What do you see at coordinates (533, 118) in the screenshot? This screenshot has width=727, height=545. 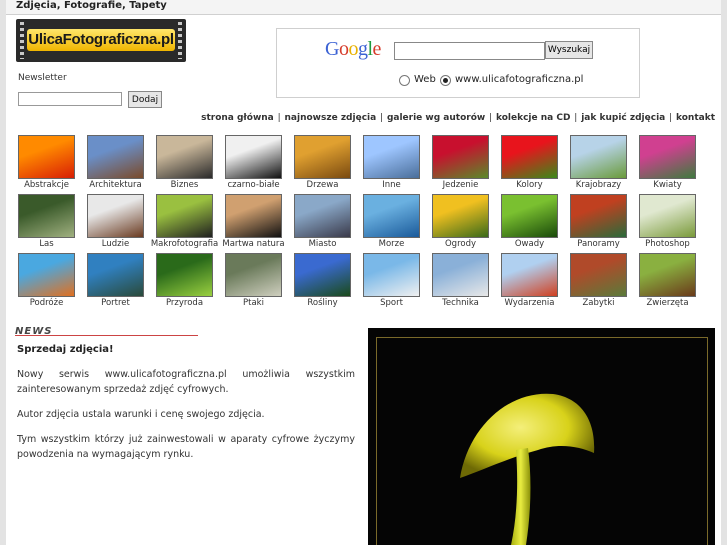 I see `nav-link: kolekcje na CD` at bounding box center [533, 118].